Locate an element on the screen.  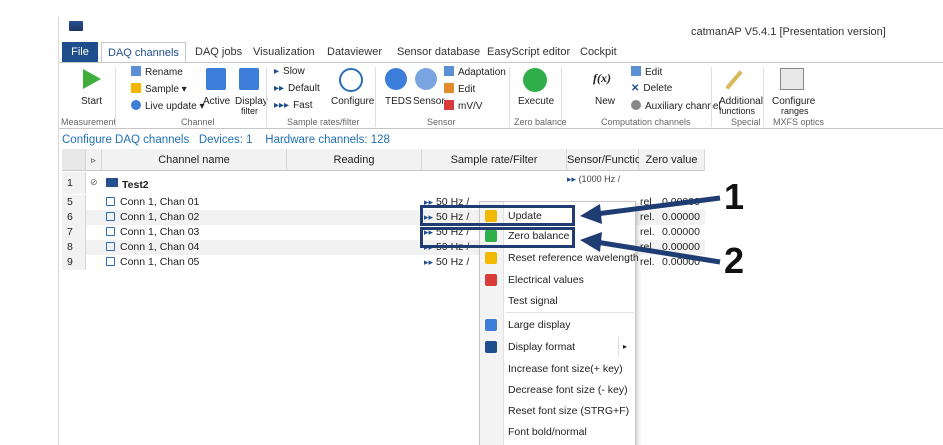
fast-forward-icon: ▸▸ is located at coordinates (572, 179).